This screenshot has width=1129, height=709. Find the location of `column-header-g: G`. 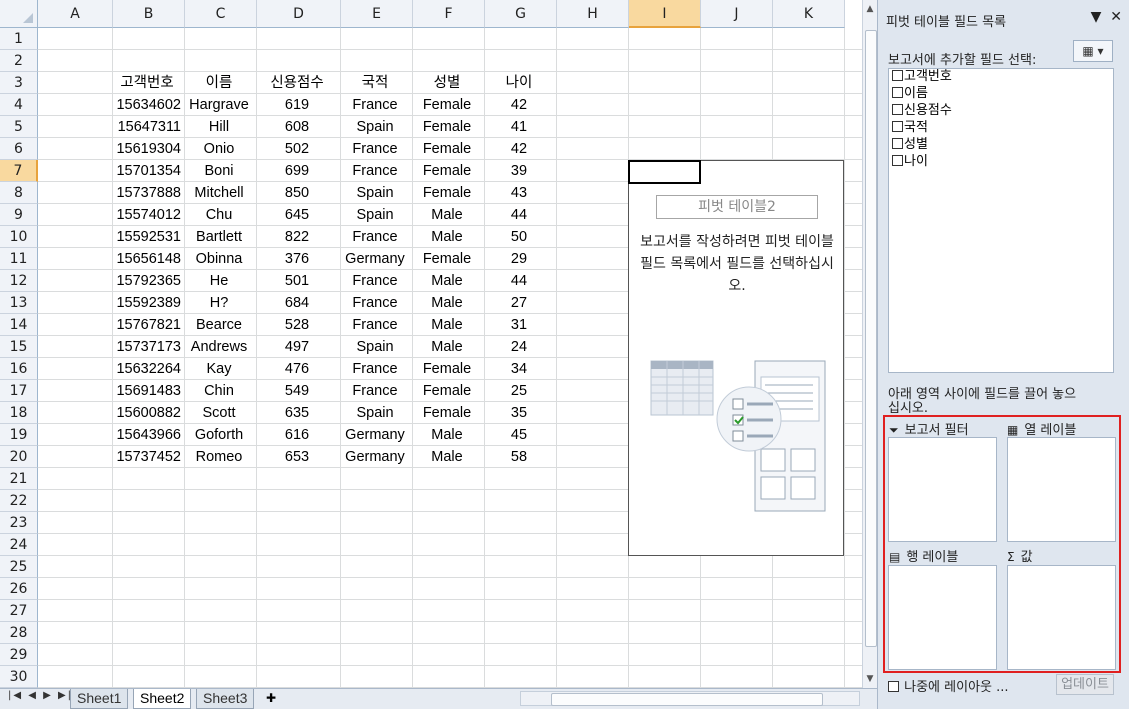

column-header-g: G is located at coordinates (521, 14).